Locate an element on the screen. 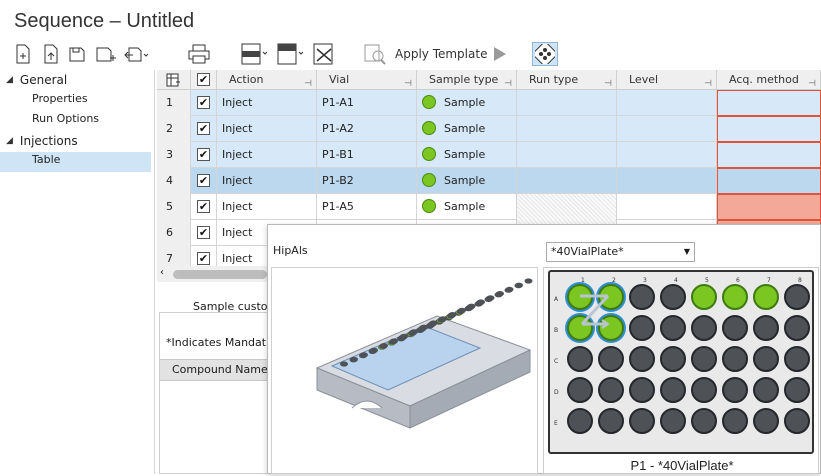 This screenshot has width=821, height=476. nav-item-table: Table is located at coordinates (46, 159).